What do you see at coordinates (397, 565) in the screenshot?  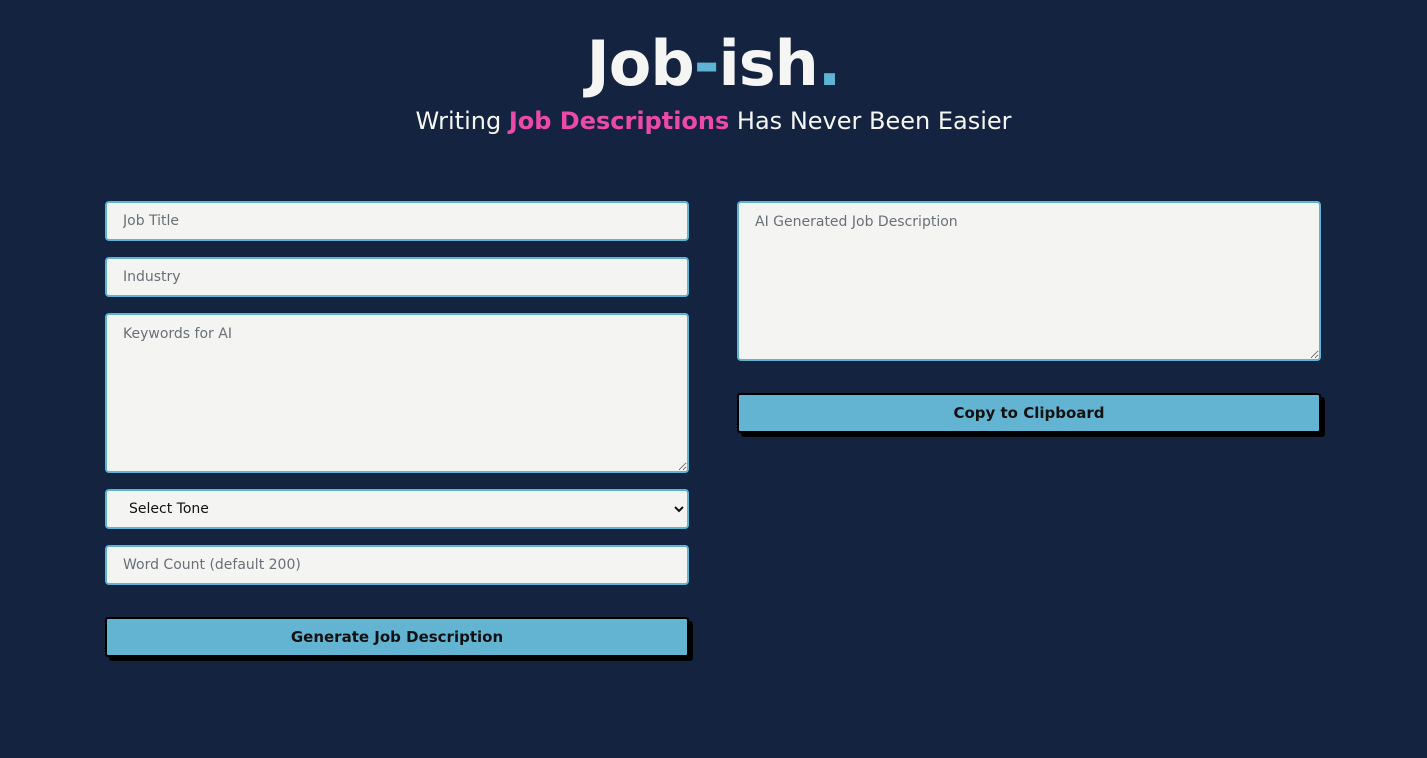 I see `word-count-input` at bounding box center [397, 565].